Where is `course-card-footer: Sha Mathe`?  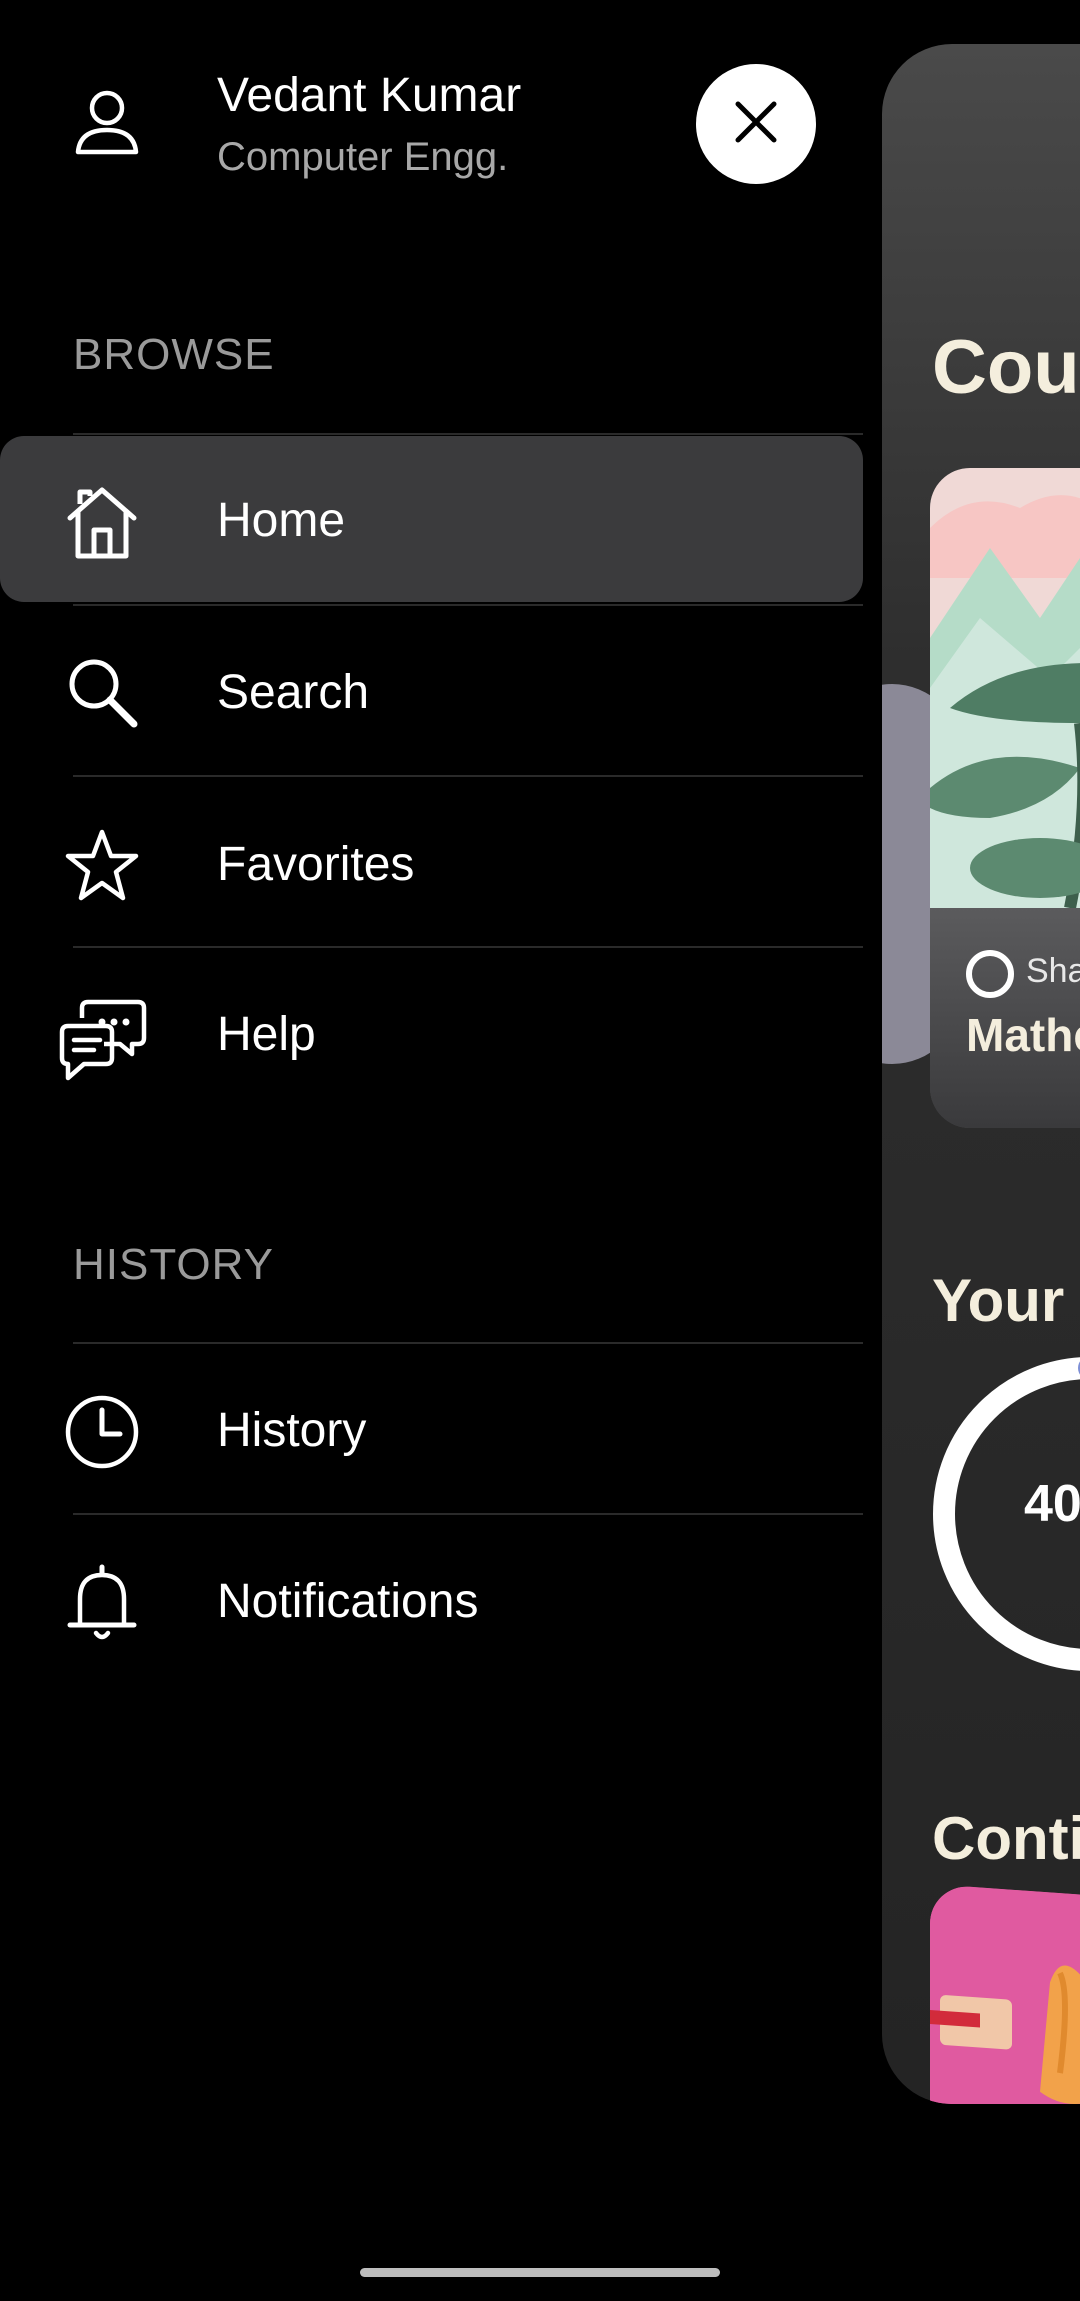
course-card-footer: Sha Mathe is located at coordinates (1005, 1018).